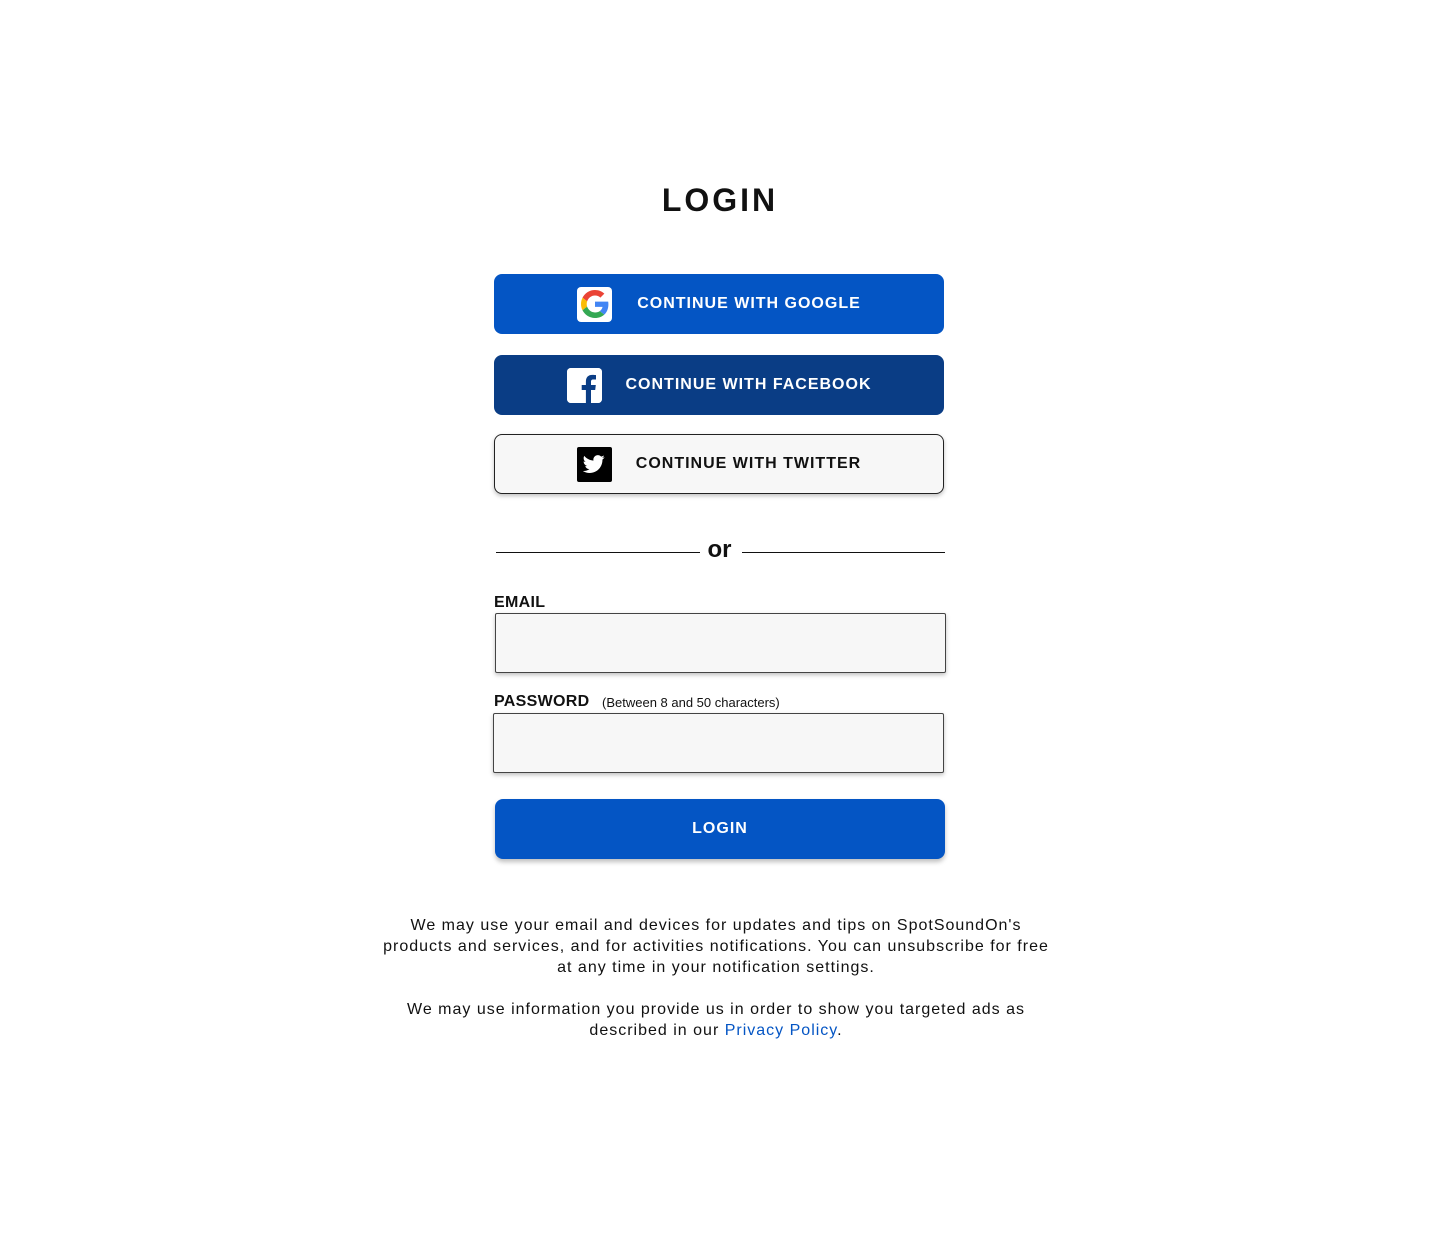 This screenshot has width=1440, height=1243. What do you see at coordinates (691, 702) in the screenshot?
I see `password-hint: (Between 8 and 50 characters)` at bounding box center [691, 702].